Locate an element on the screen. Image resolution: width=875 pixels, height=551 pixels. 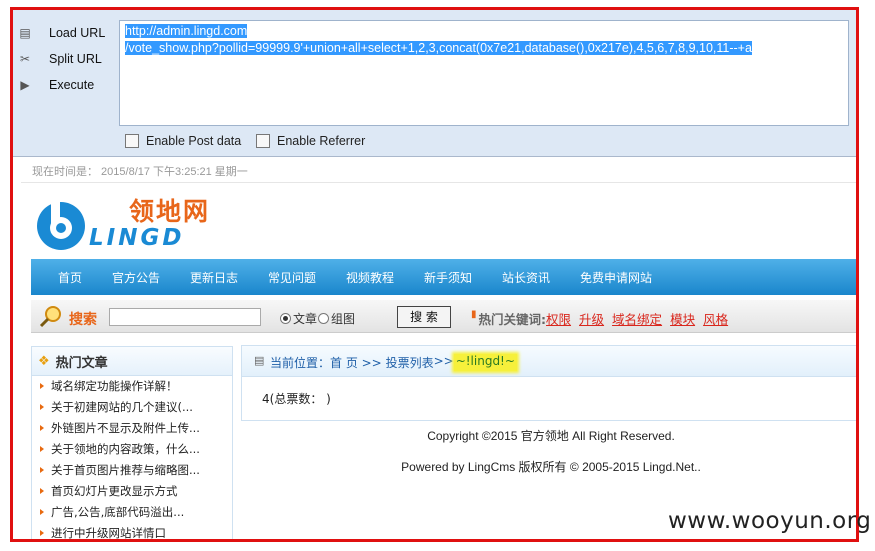
radio-article-label: 文章 is located at coordinates (305, 319).